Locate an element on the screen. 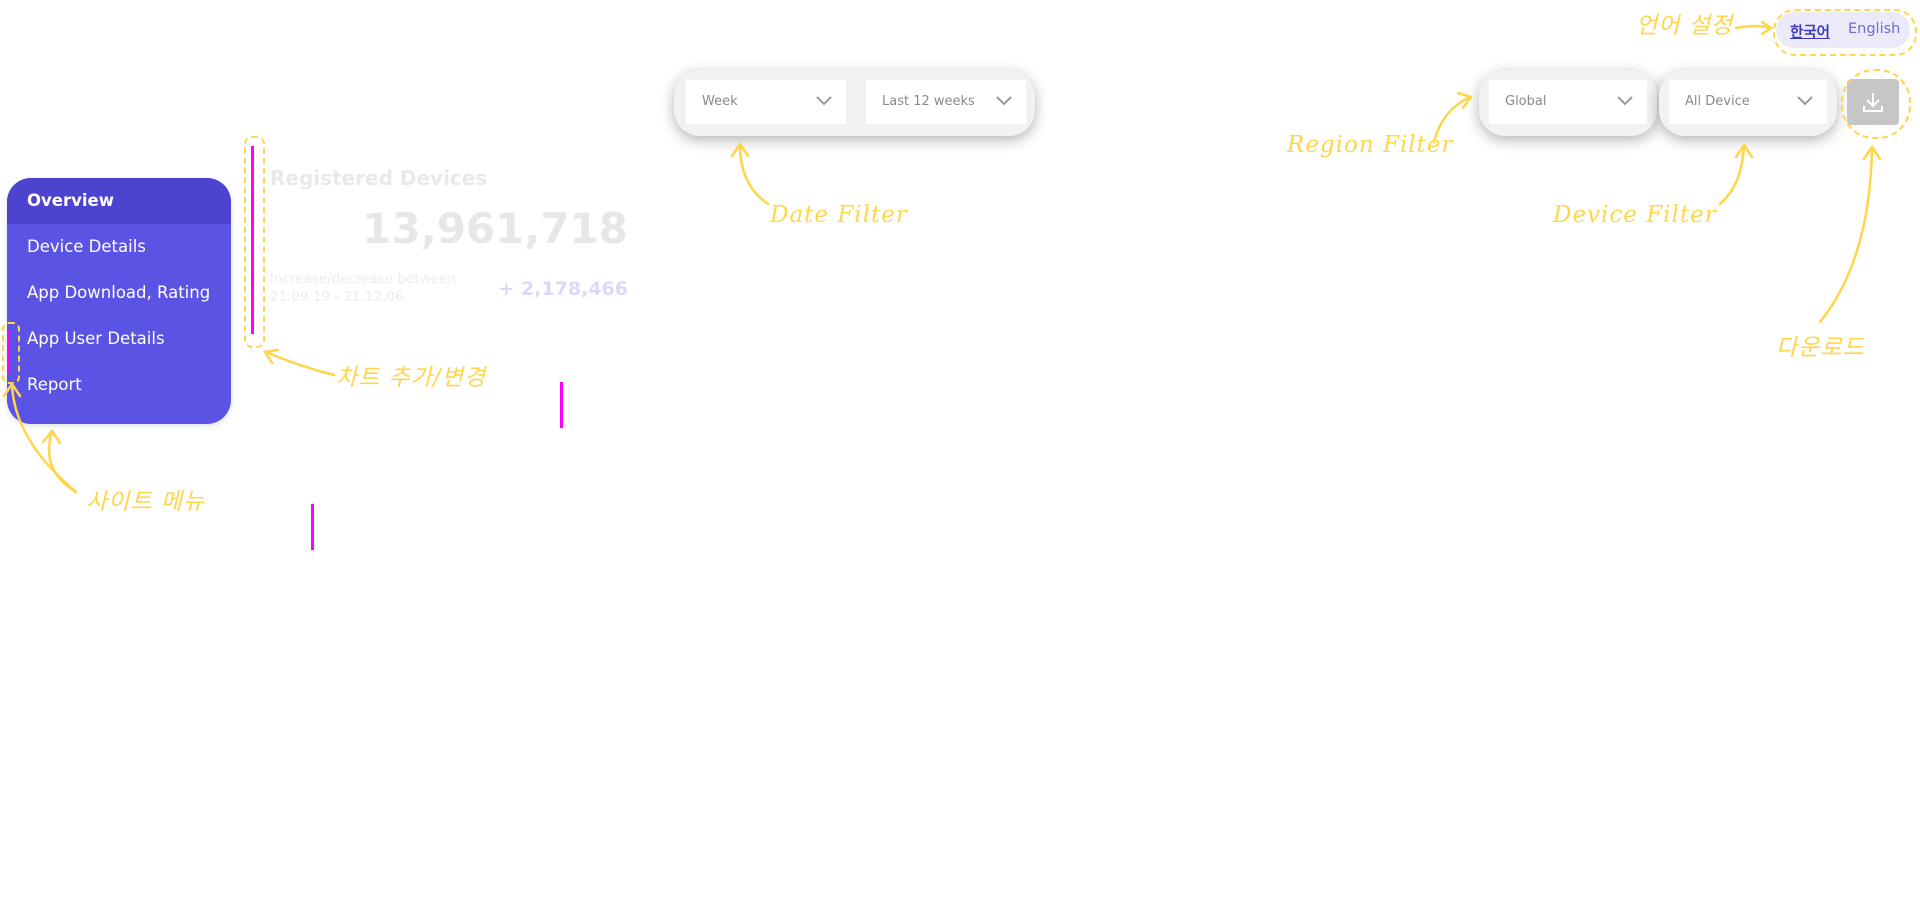 The image size is (1920, 899). region-select-value: Global is located at coordinates (1526, 101).